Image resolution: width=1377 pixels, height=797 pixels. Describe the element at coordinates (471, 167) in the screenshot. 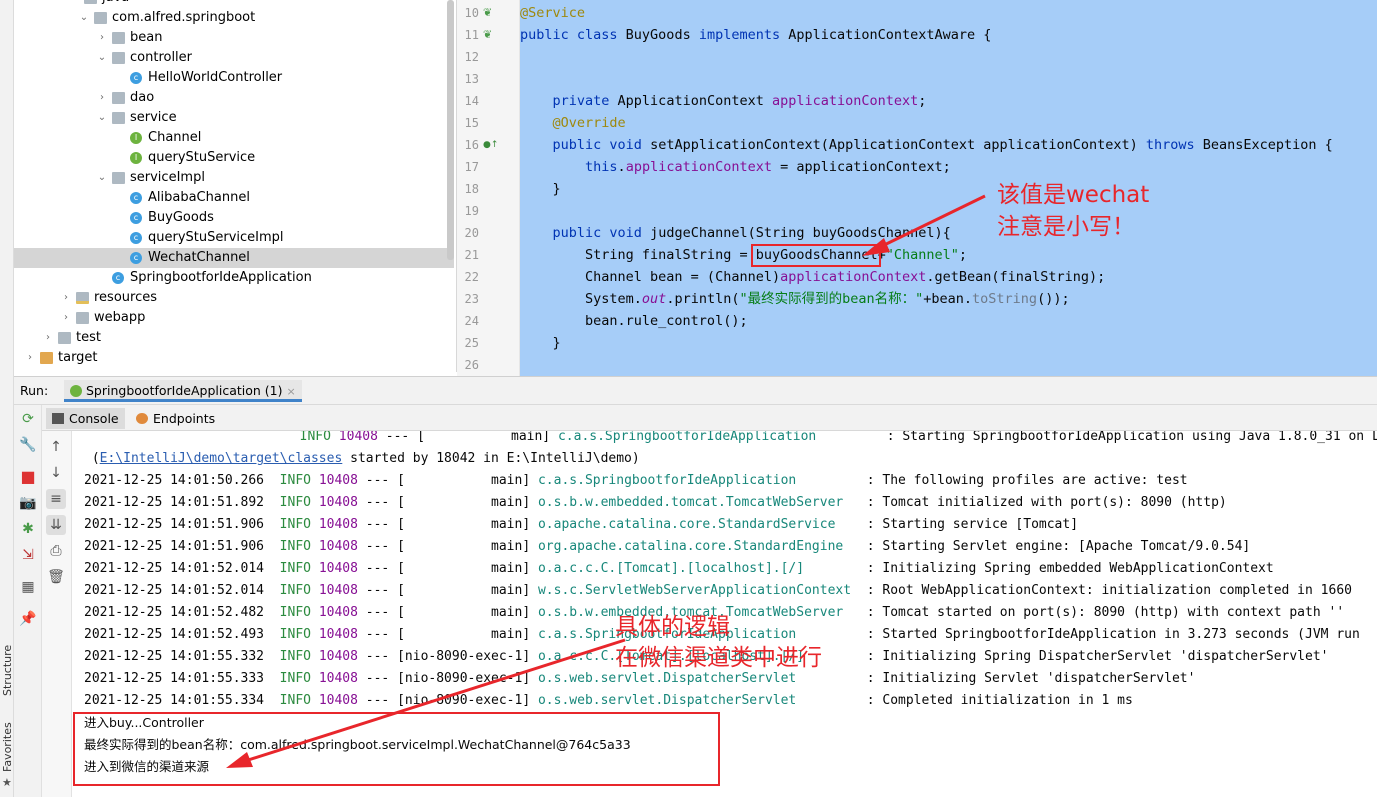

I see `line-number: 17` at that location.